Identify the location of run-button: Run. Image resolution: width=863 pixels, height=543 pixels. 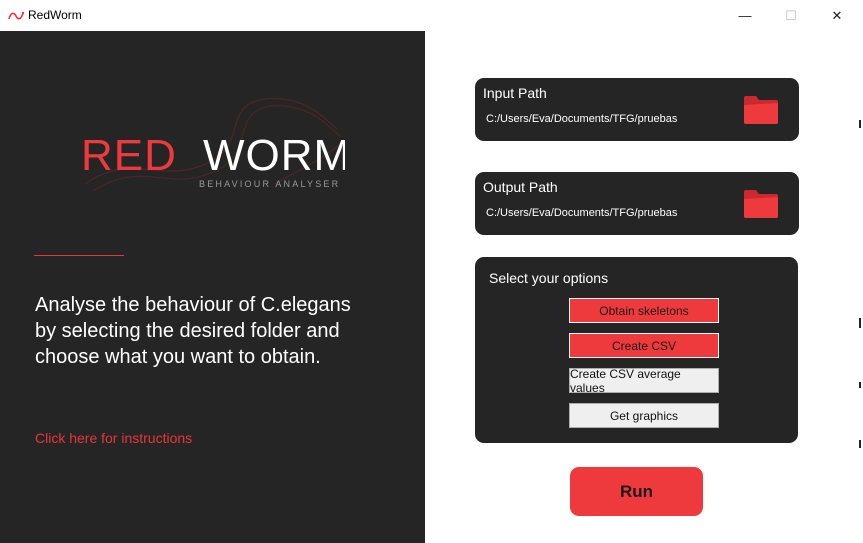
(636, 491).